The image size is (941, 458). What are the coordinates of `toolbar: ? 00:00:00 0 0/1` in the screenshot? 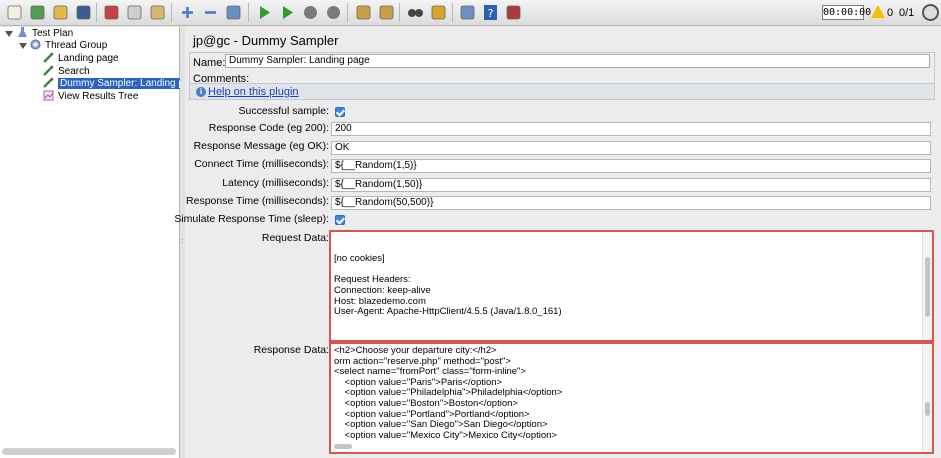 It's located at (470, 13).